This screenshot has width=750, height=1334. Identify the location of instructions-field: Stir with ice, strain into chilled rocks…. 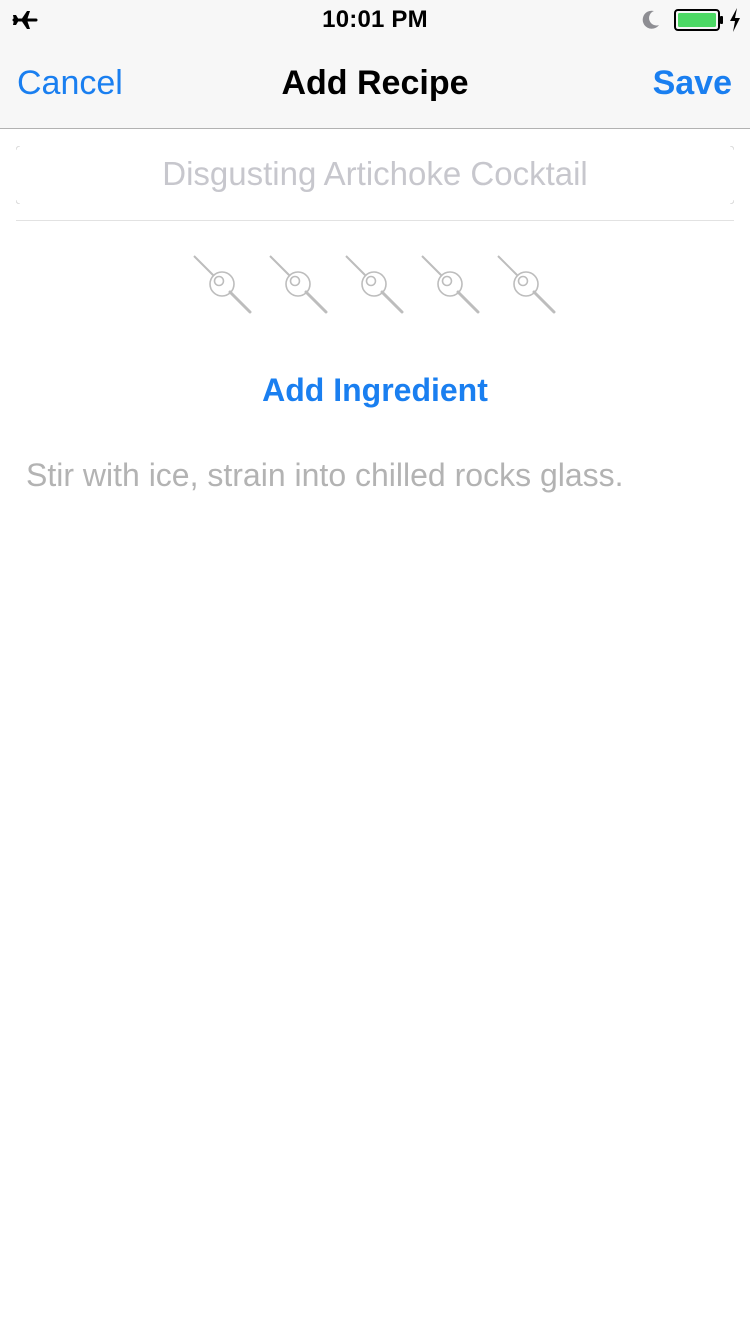
(376, 475).